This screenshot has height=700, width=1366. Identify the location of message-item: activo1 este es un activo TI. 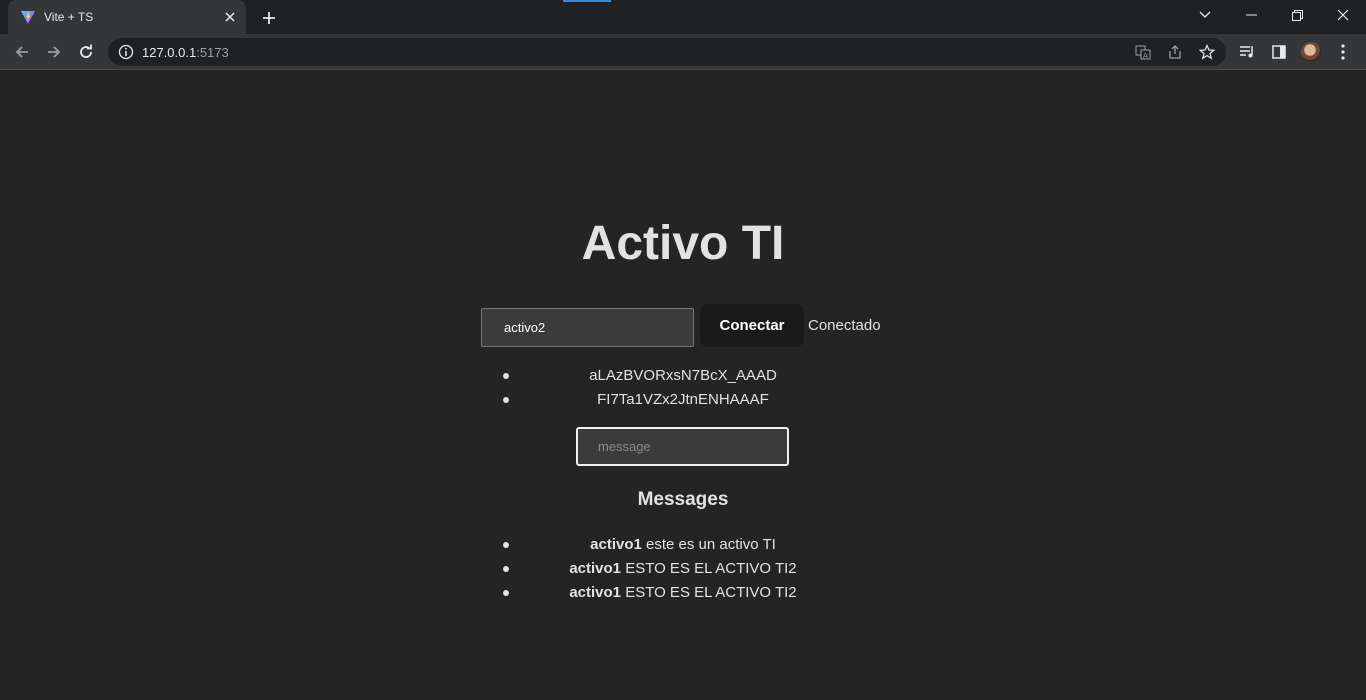
(683, 545).